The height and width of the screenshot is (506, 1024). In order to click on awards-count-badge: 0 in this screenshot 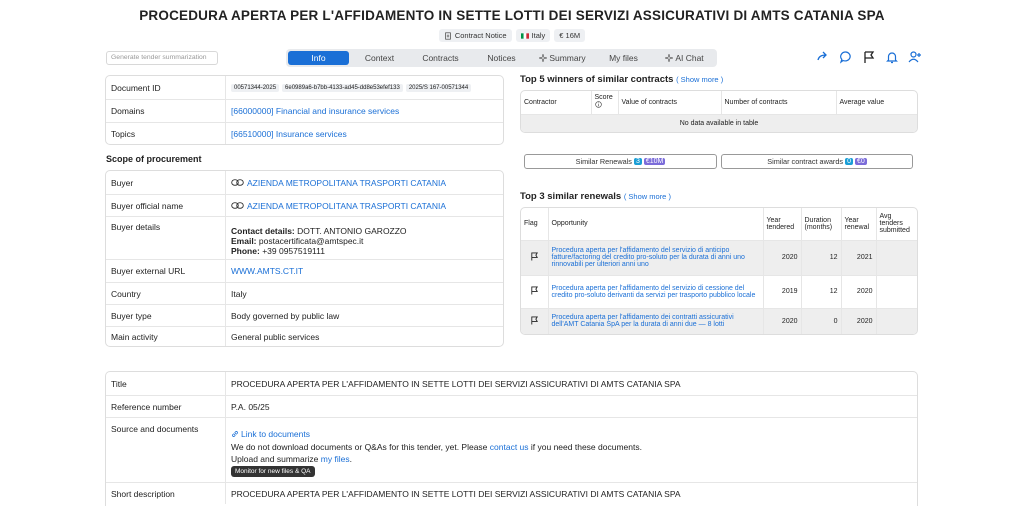, I will do `click(849, 161)`.